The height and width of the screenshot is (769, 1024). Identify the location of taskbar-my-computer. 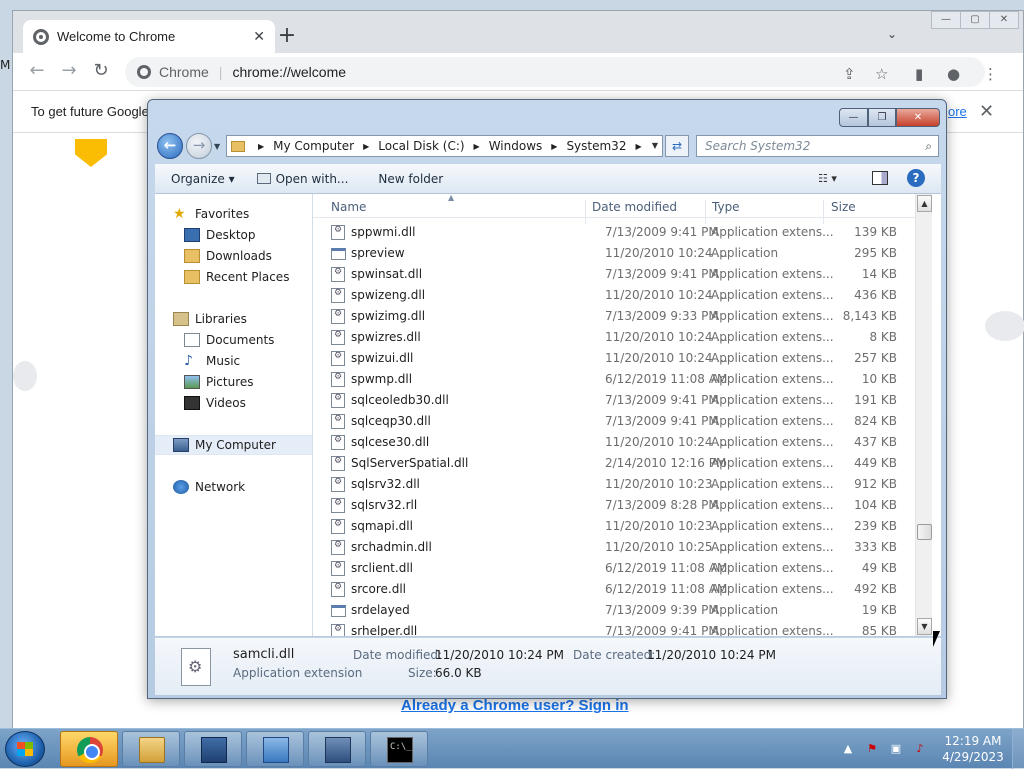
(337, 749).